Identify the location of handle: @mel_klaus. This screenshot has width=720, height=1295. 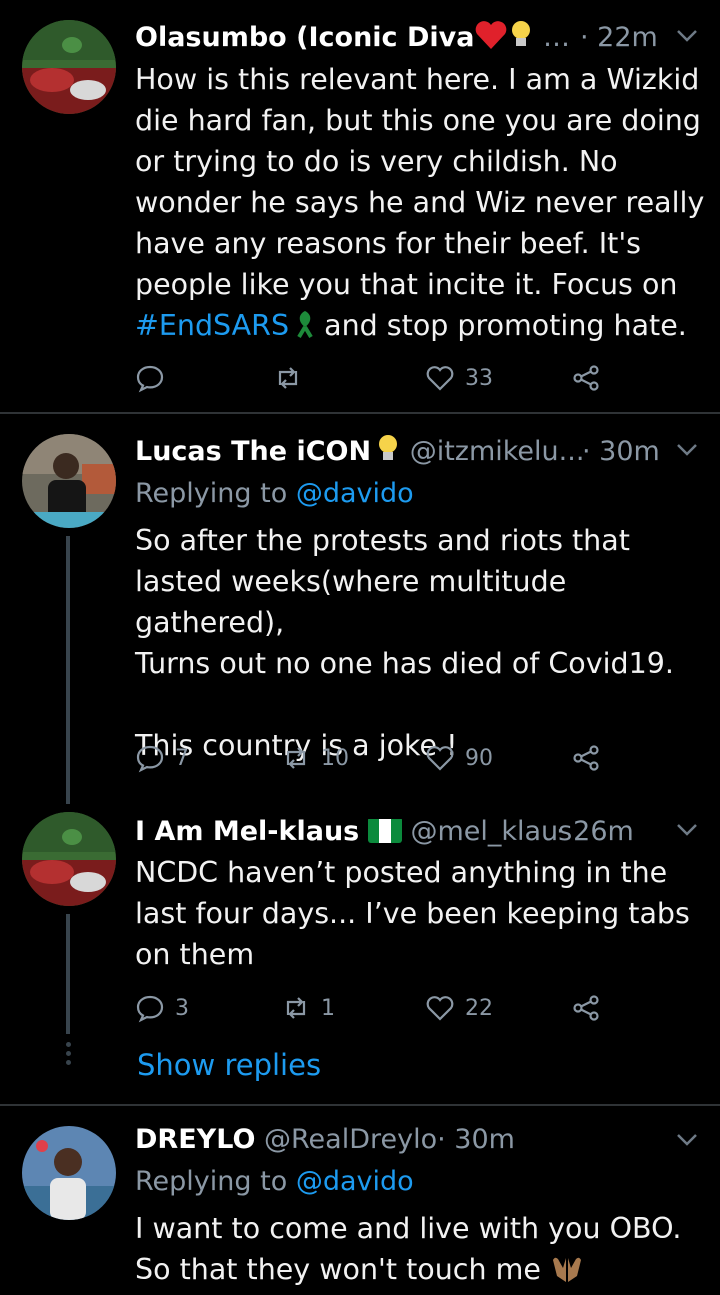
(491, 831).